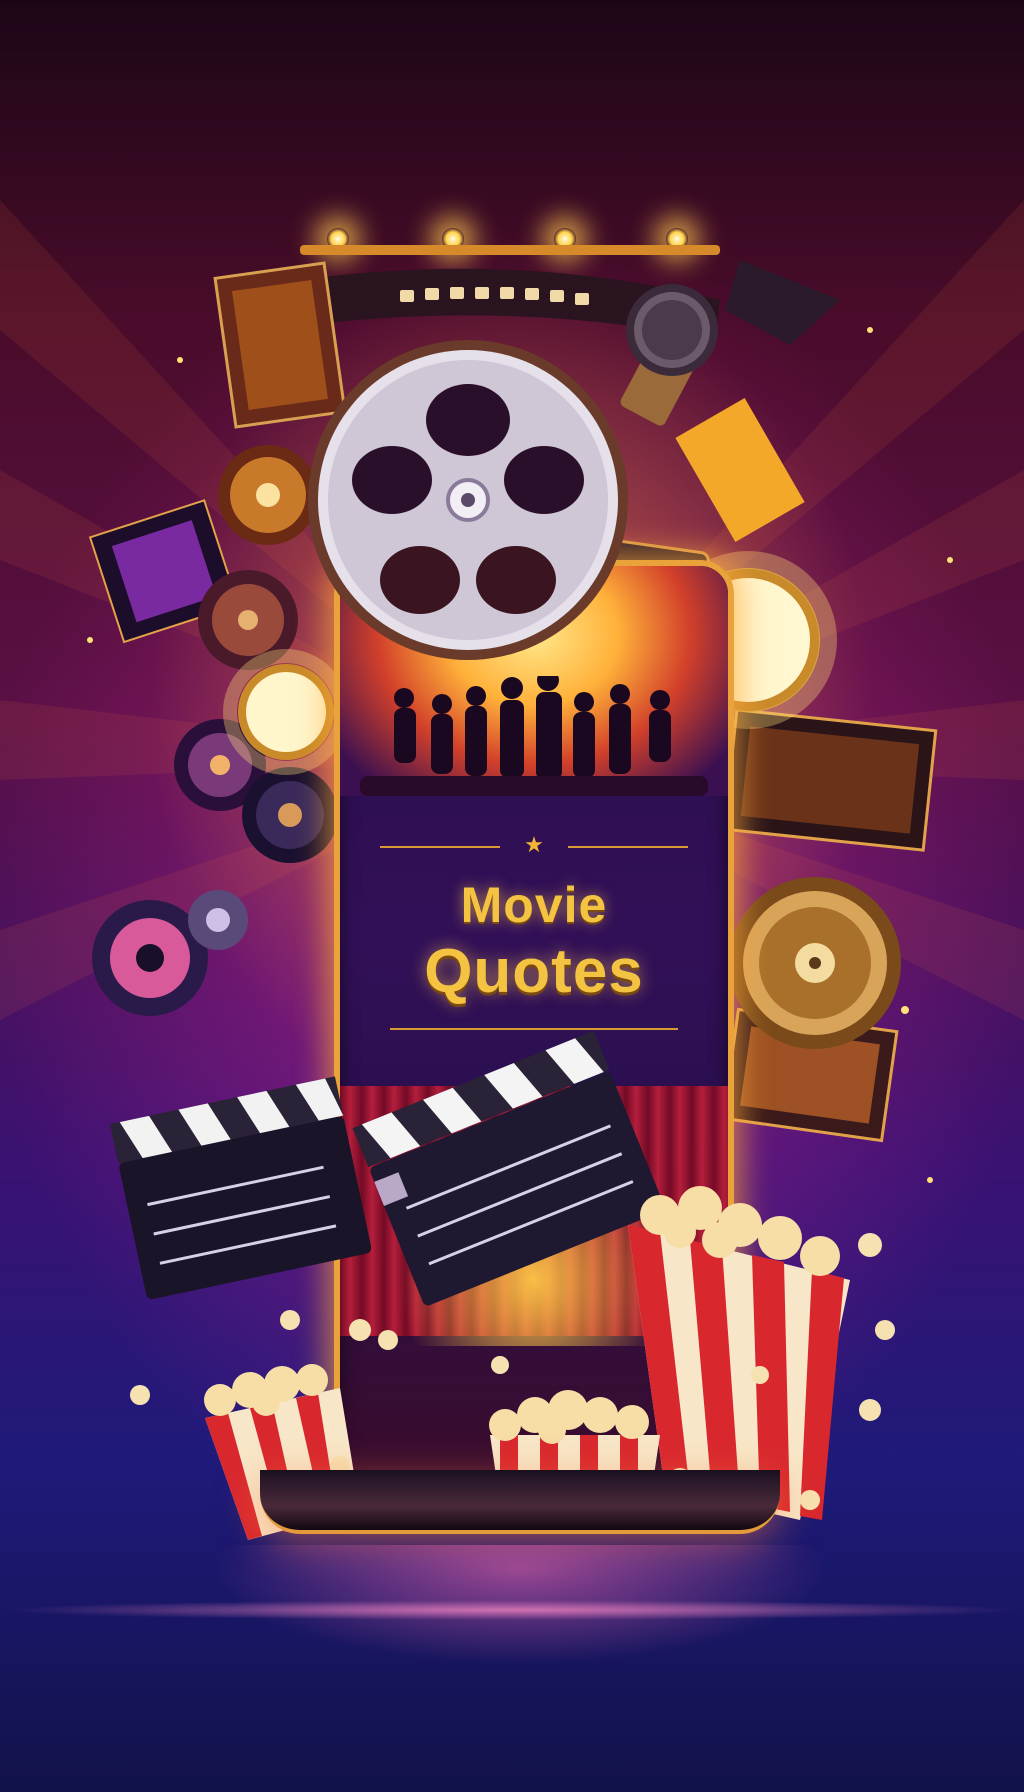 The image size is (1024, 1792). Describe the element at coordinates (520, 1502) in the screenshot. I see `phone-base` at that location.